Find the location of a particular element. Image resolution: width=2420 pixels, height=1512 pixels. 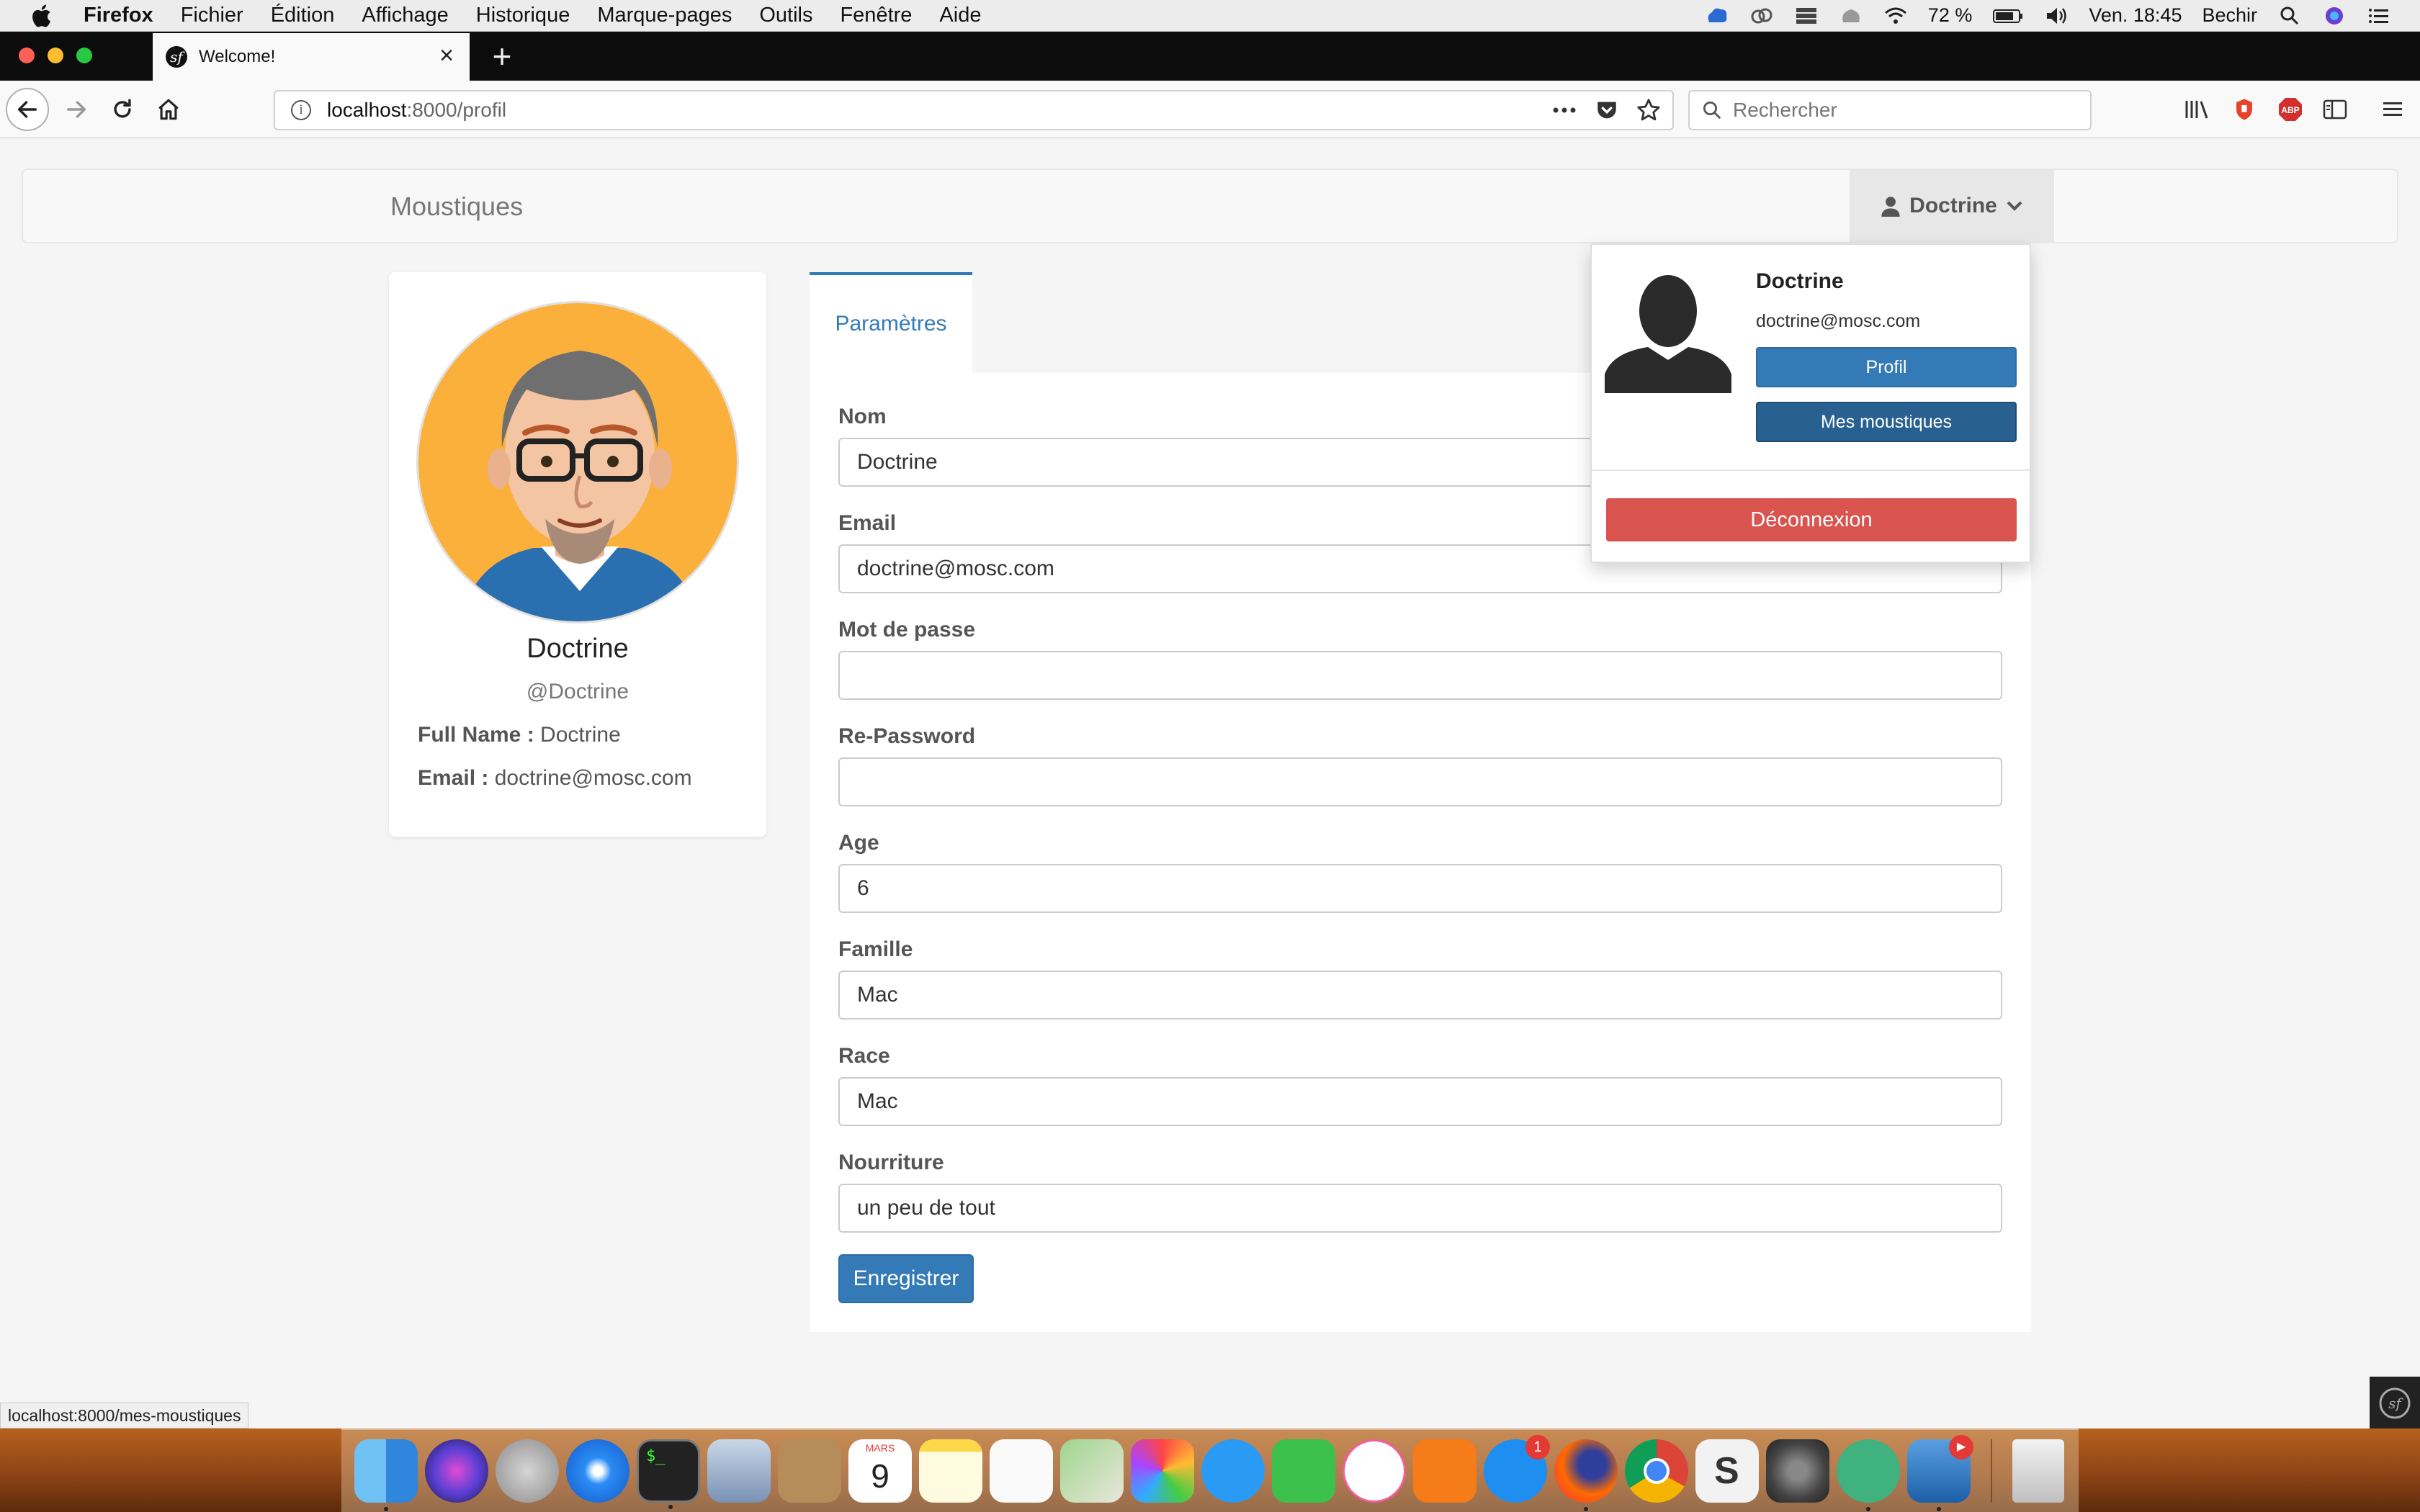

spotlight-search-icon is located at coordinates (2289, 16).